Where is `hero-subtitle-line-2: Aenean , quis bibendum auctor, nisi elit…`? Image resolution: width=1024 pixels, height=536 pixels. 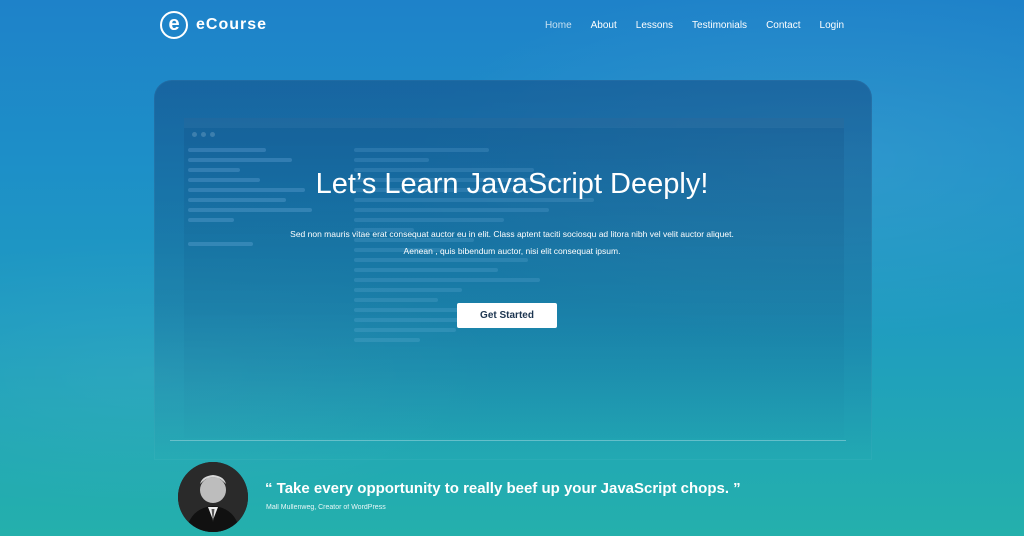 hero-subtitle-line-2: Aenean , quis bibendum auctor, nisi elit… is located at coordinates (512, 251).